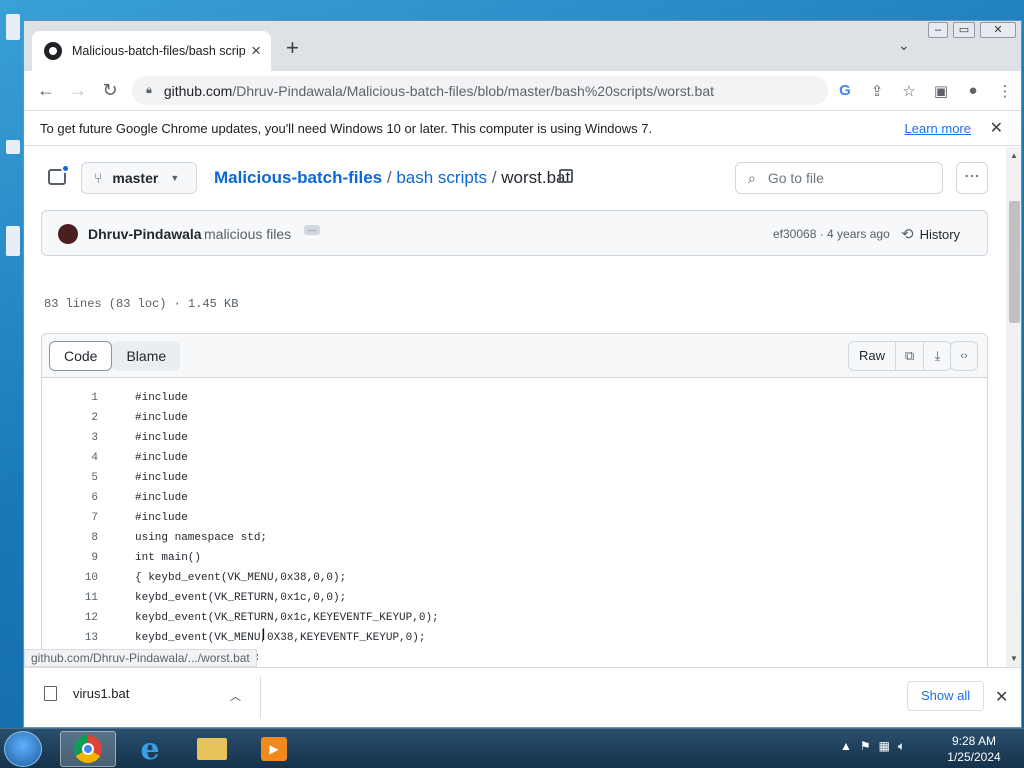 The image size is (1024, 768). Describe the element at coordinates (78, 90) in the screenshot. I see `forward-icon: →` at that location.